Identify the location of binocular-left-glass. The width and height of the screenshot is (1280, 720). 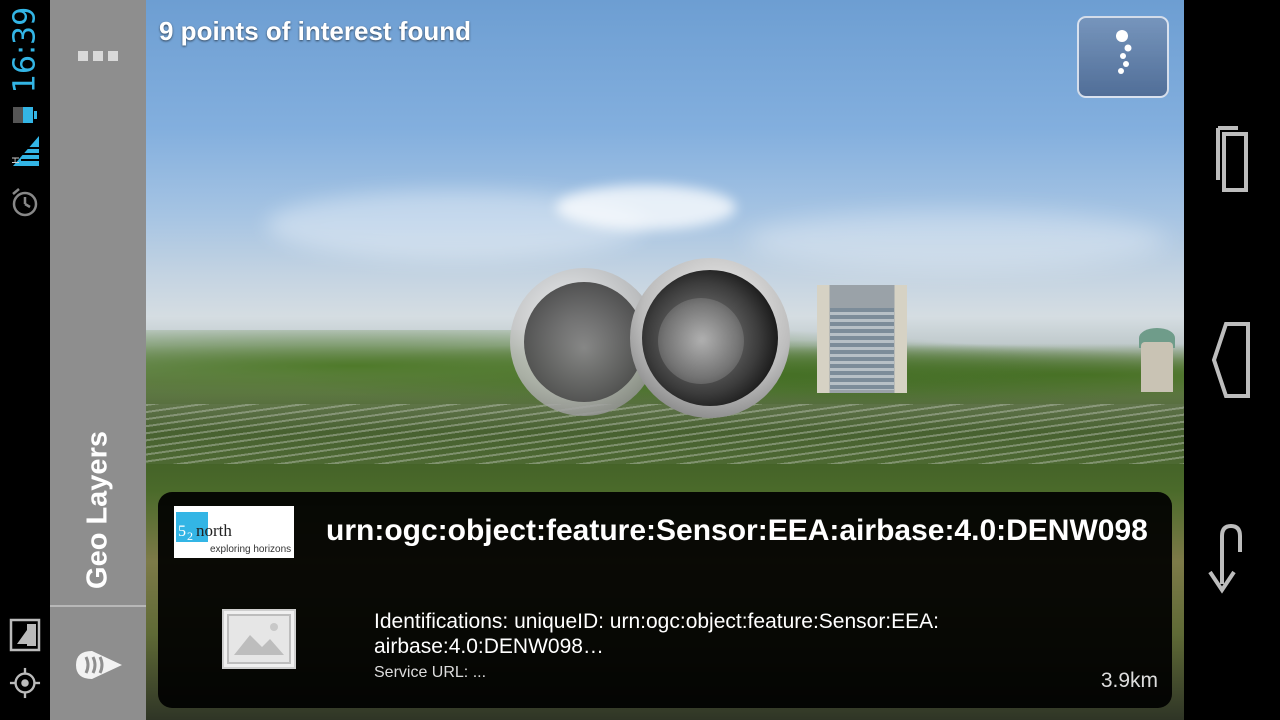
(584, 342).